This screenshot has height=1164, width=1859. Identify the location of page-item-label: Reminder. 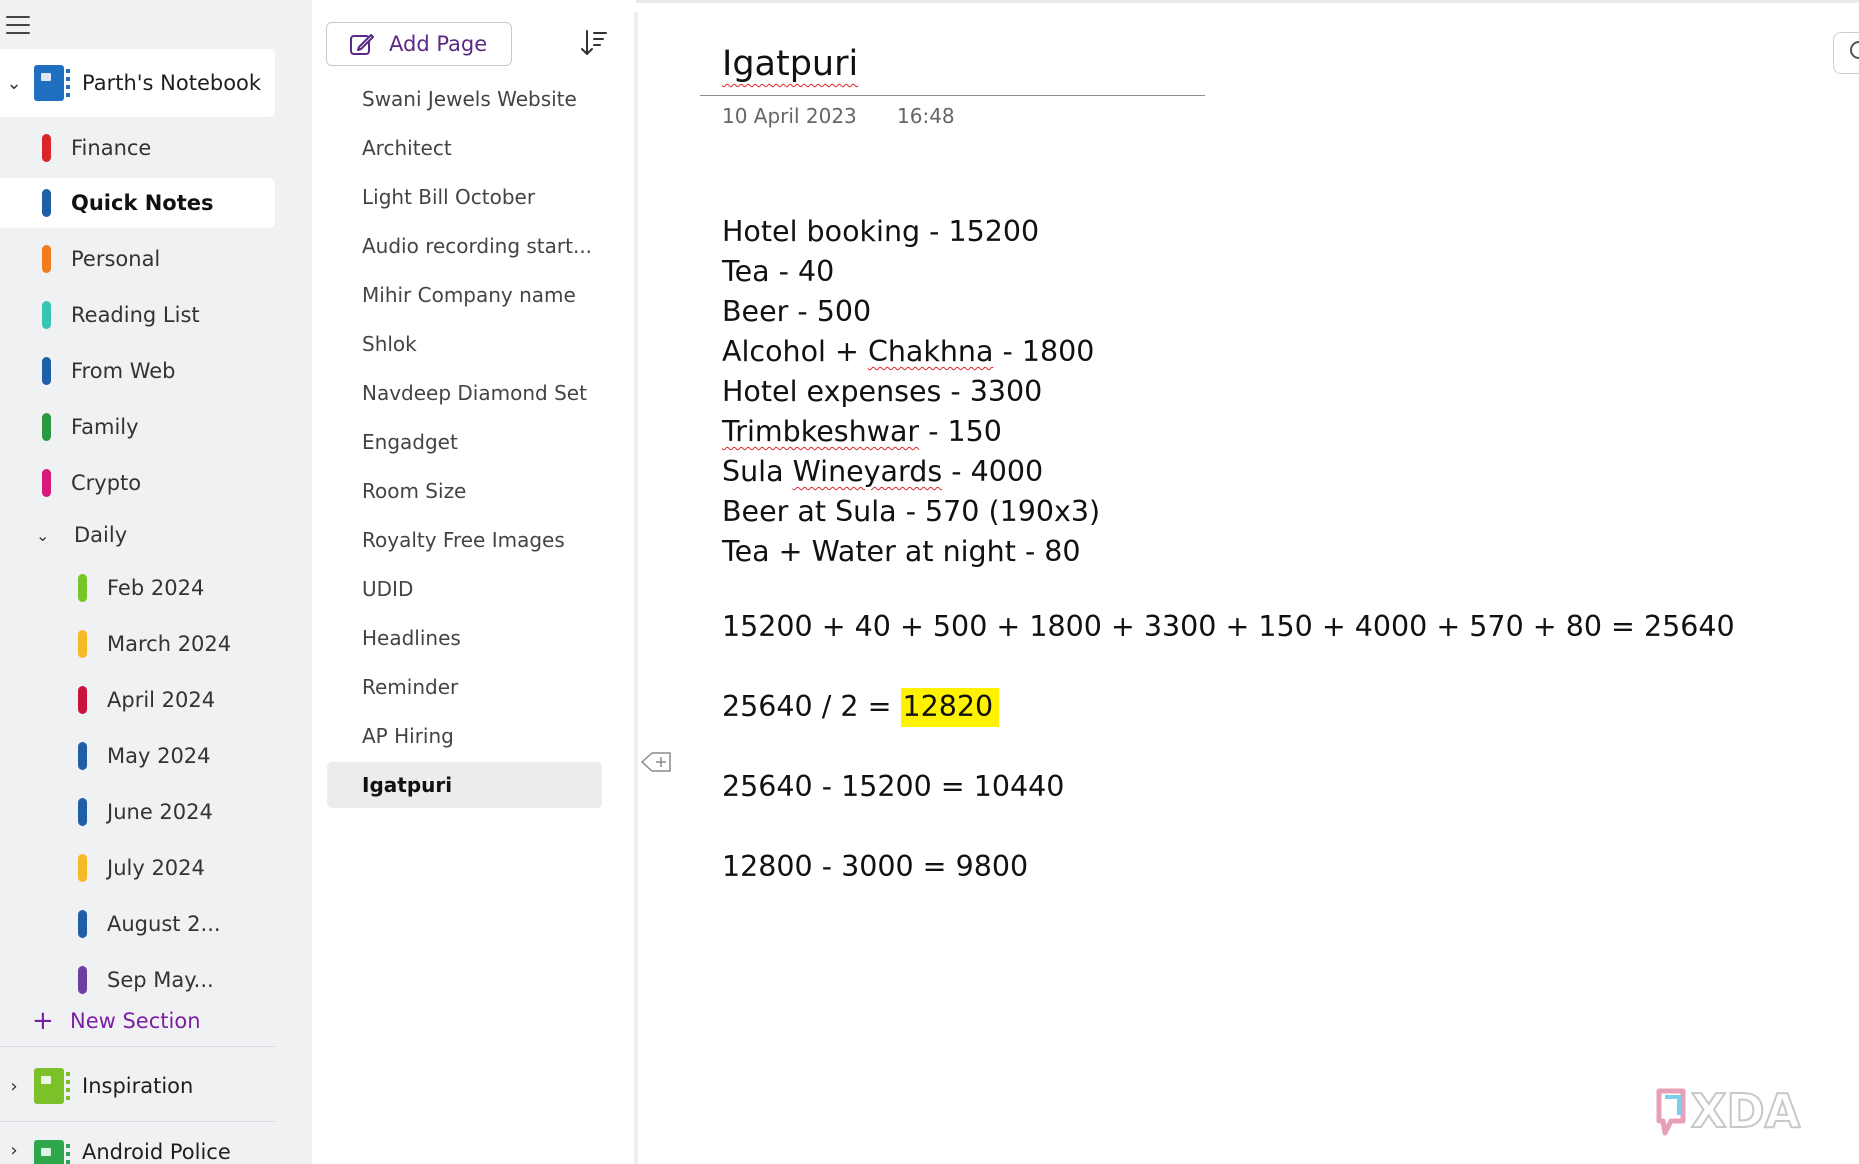
(410, 687).